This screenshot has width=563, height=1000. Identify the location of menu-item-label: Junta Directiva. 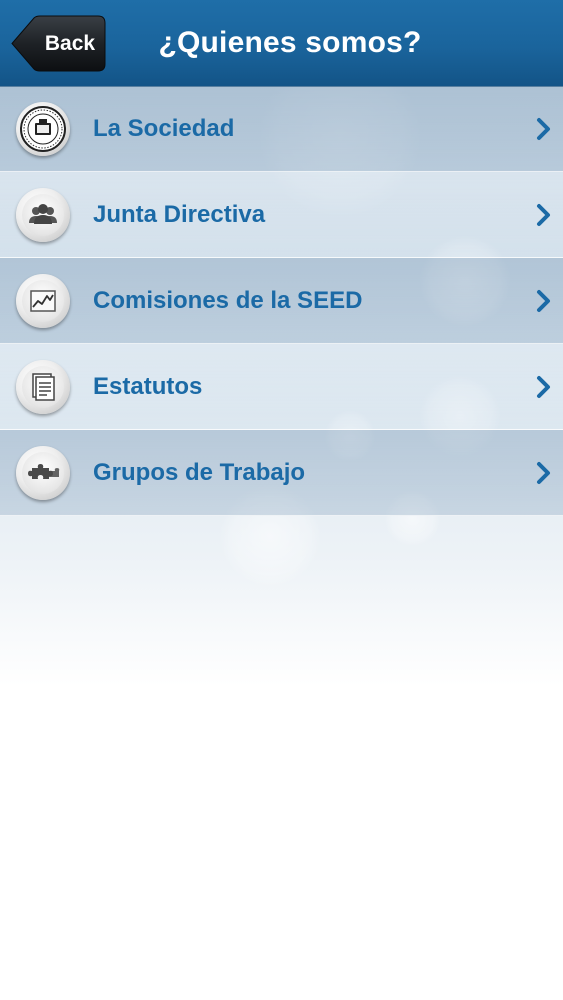
(179, 214).